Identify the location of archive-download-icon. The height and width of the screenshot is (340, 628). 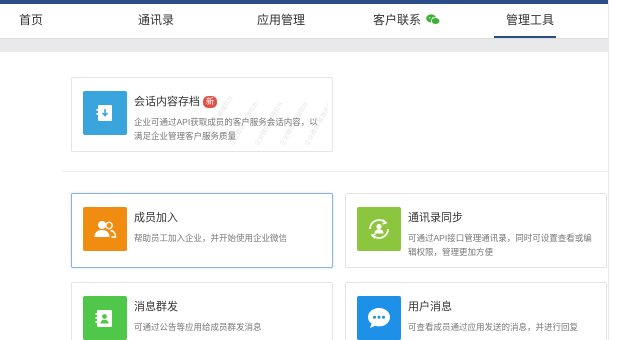
(104, 113).